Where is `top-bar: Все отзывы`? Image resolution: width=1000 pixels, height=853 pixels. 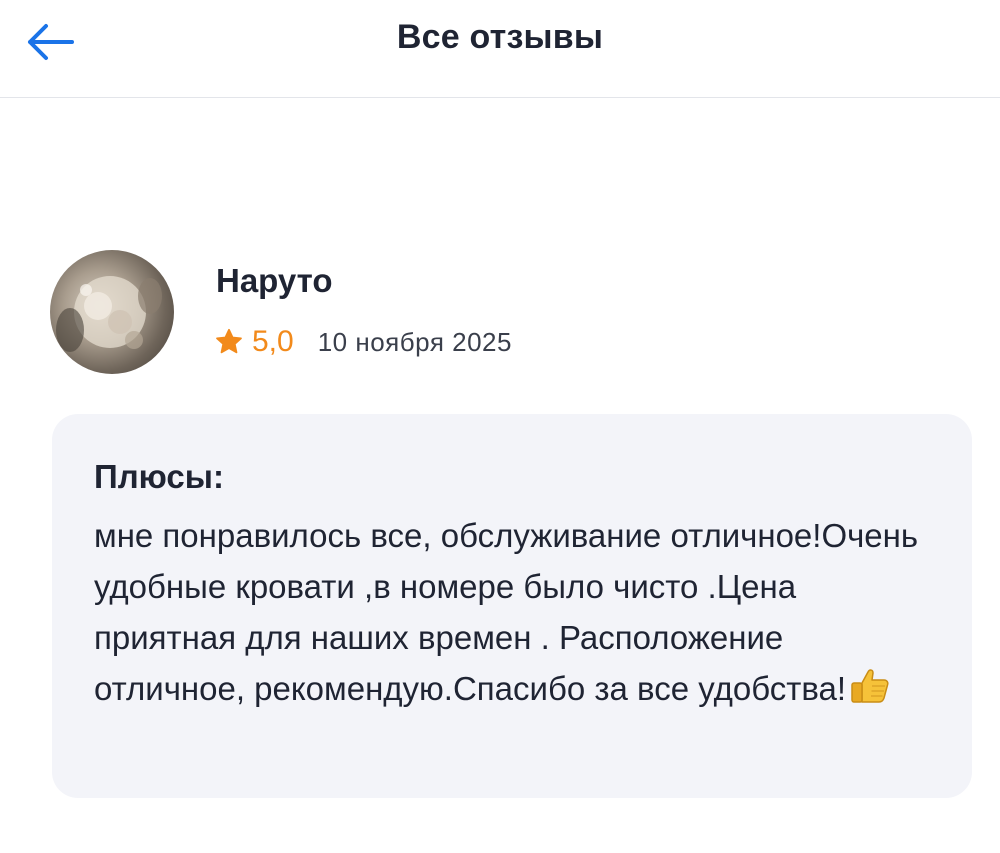 top-bar: Все отзывы is located at coordinates (500, 49).